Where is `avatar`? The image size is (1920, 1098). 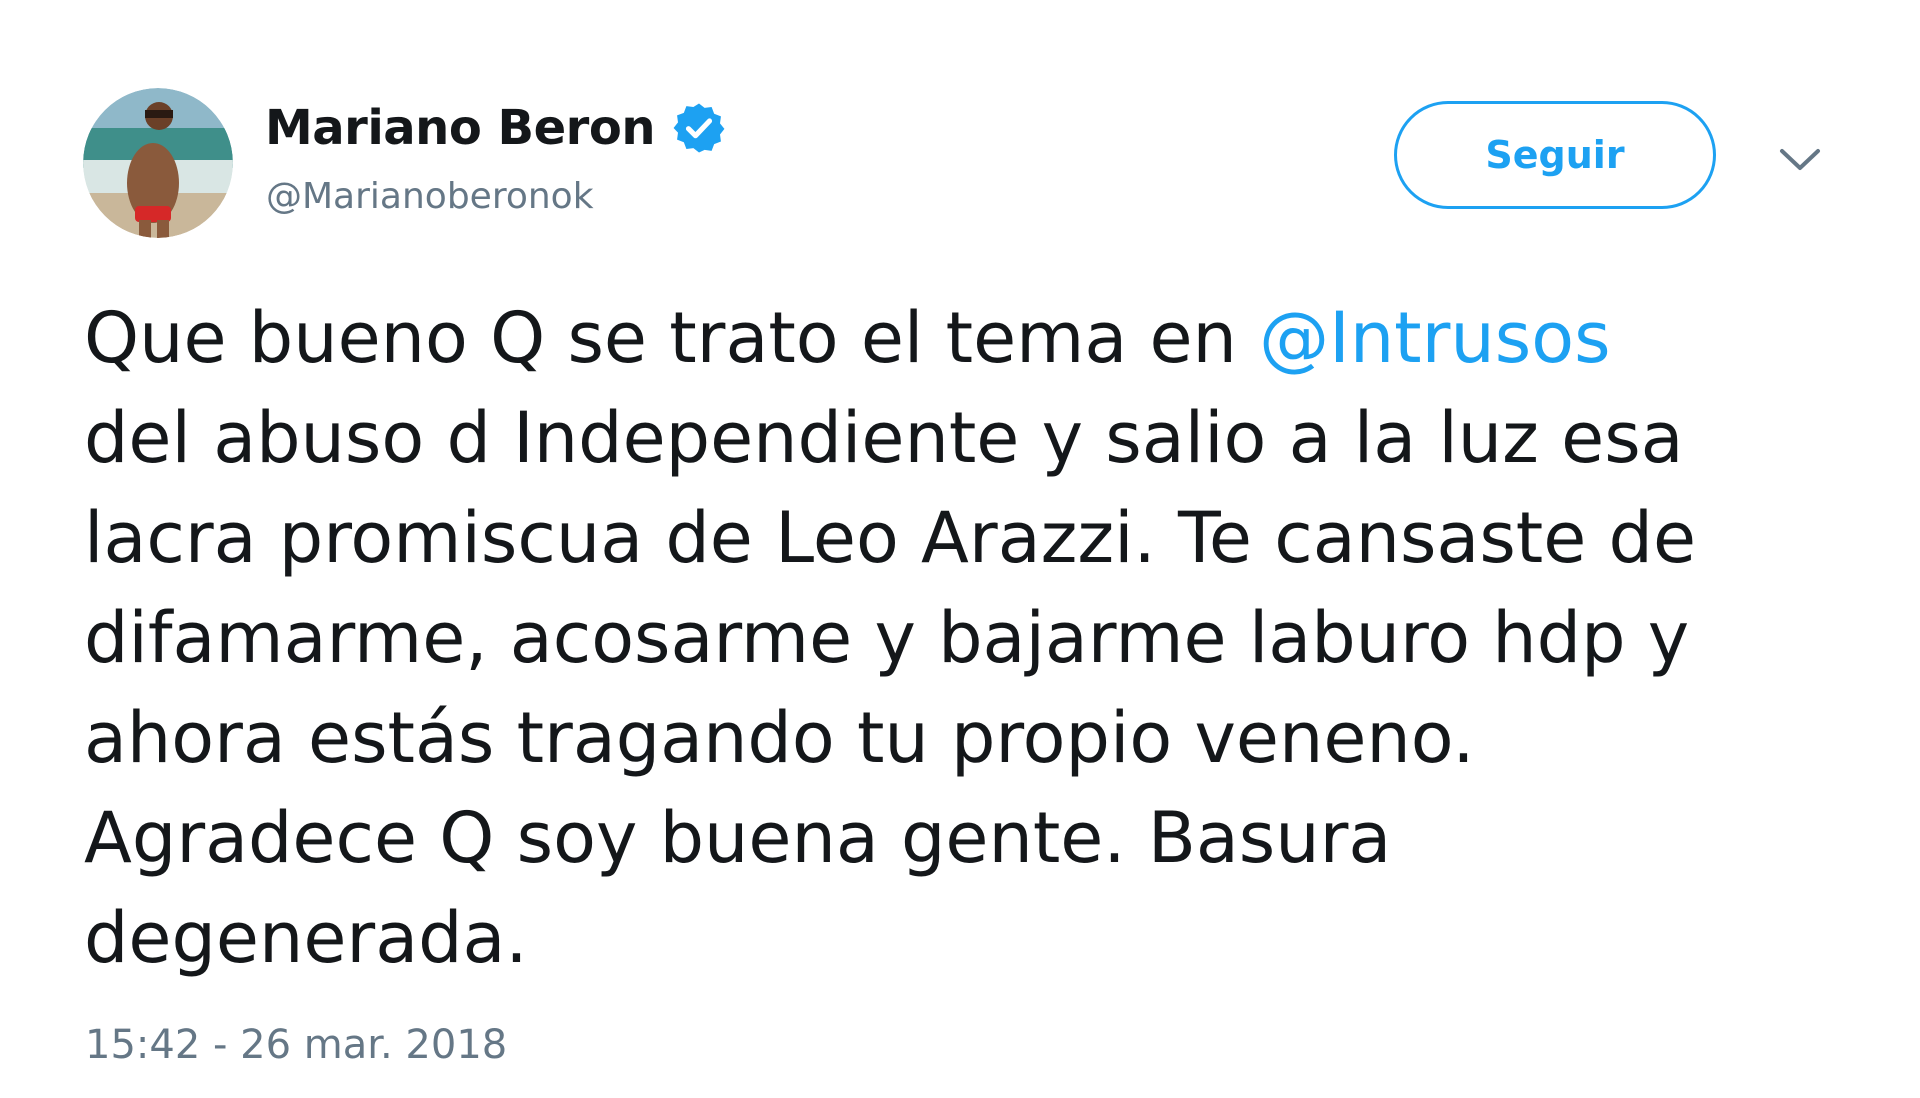 avatar is located at coordinates (158, 163).